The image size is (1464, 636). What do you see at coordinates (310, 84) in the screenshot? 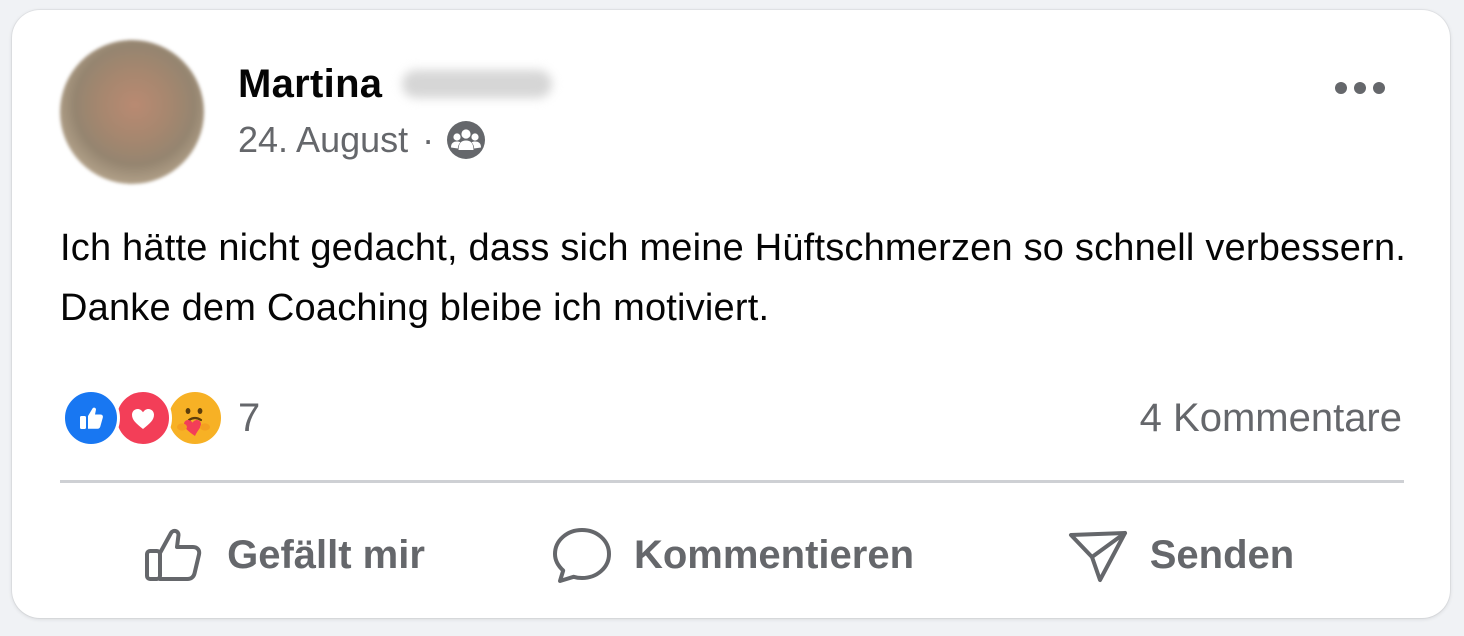
I see `author-name: Martina` at bounding box center [310, 84].